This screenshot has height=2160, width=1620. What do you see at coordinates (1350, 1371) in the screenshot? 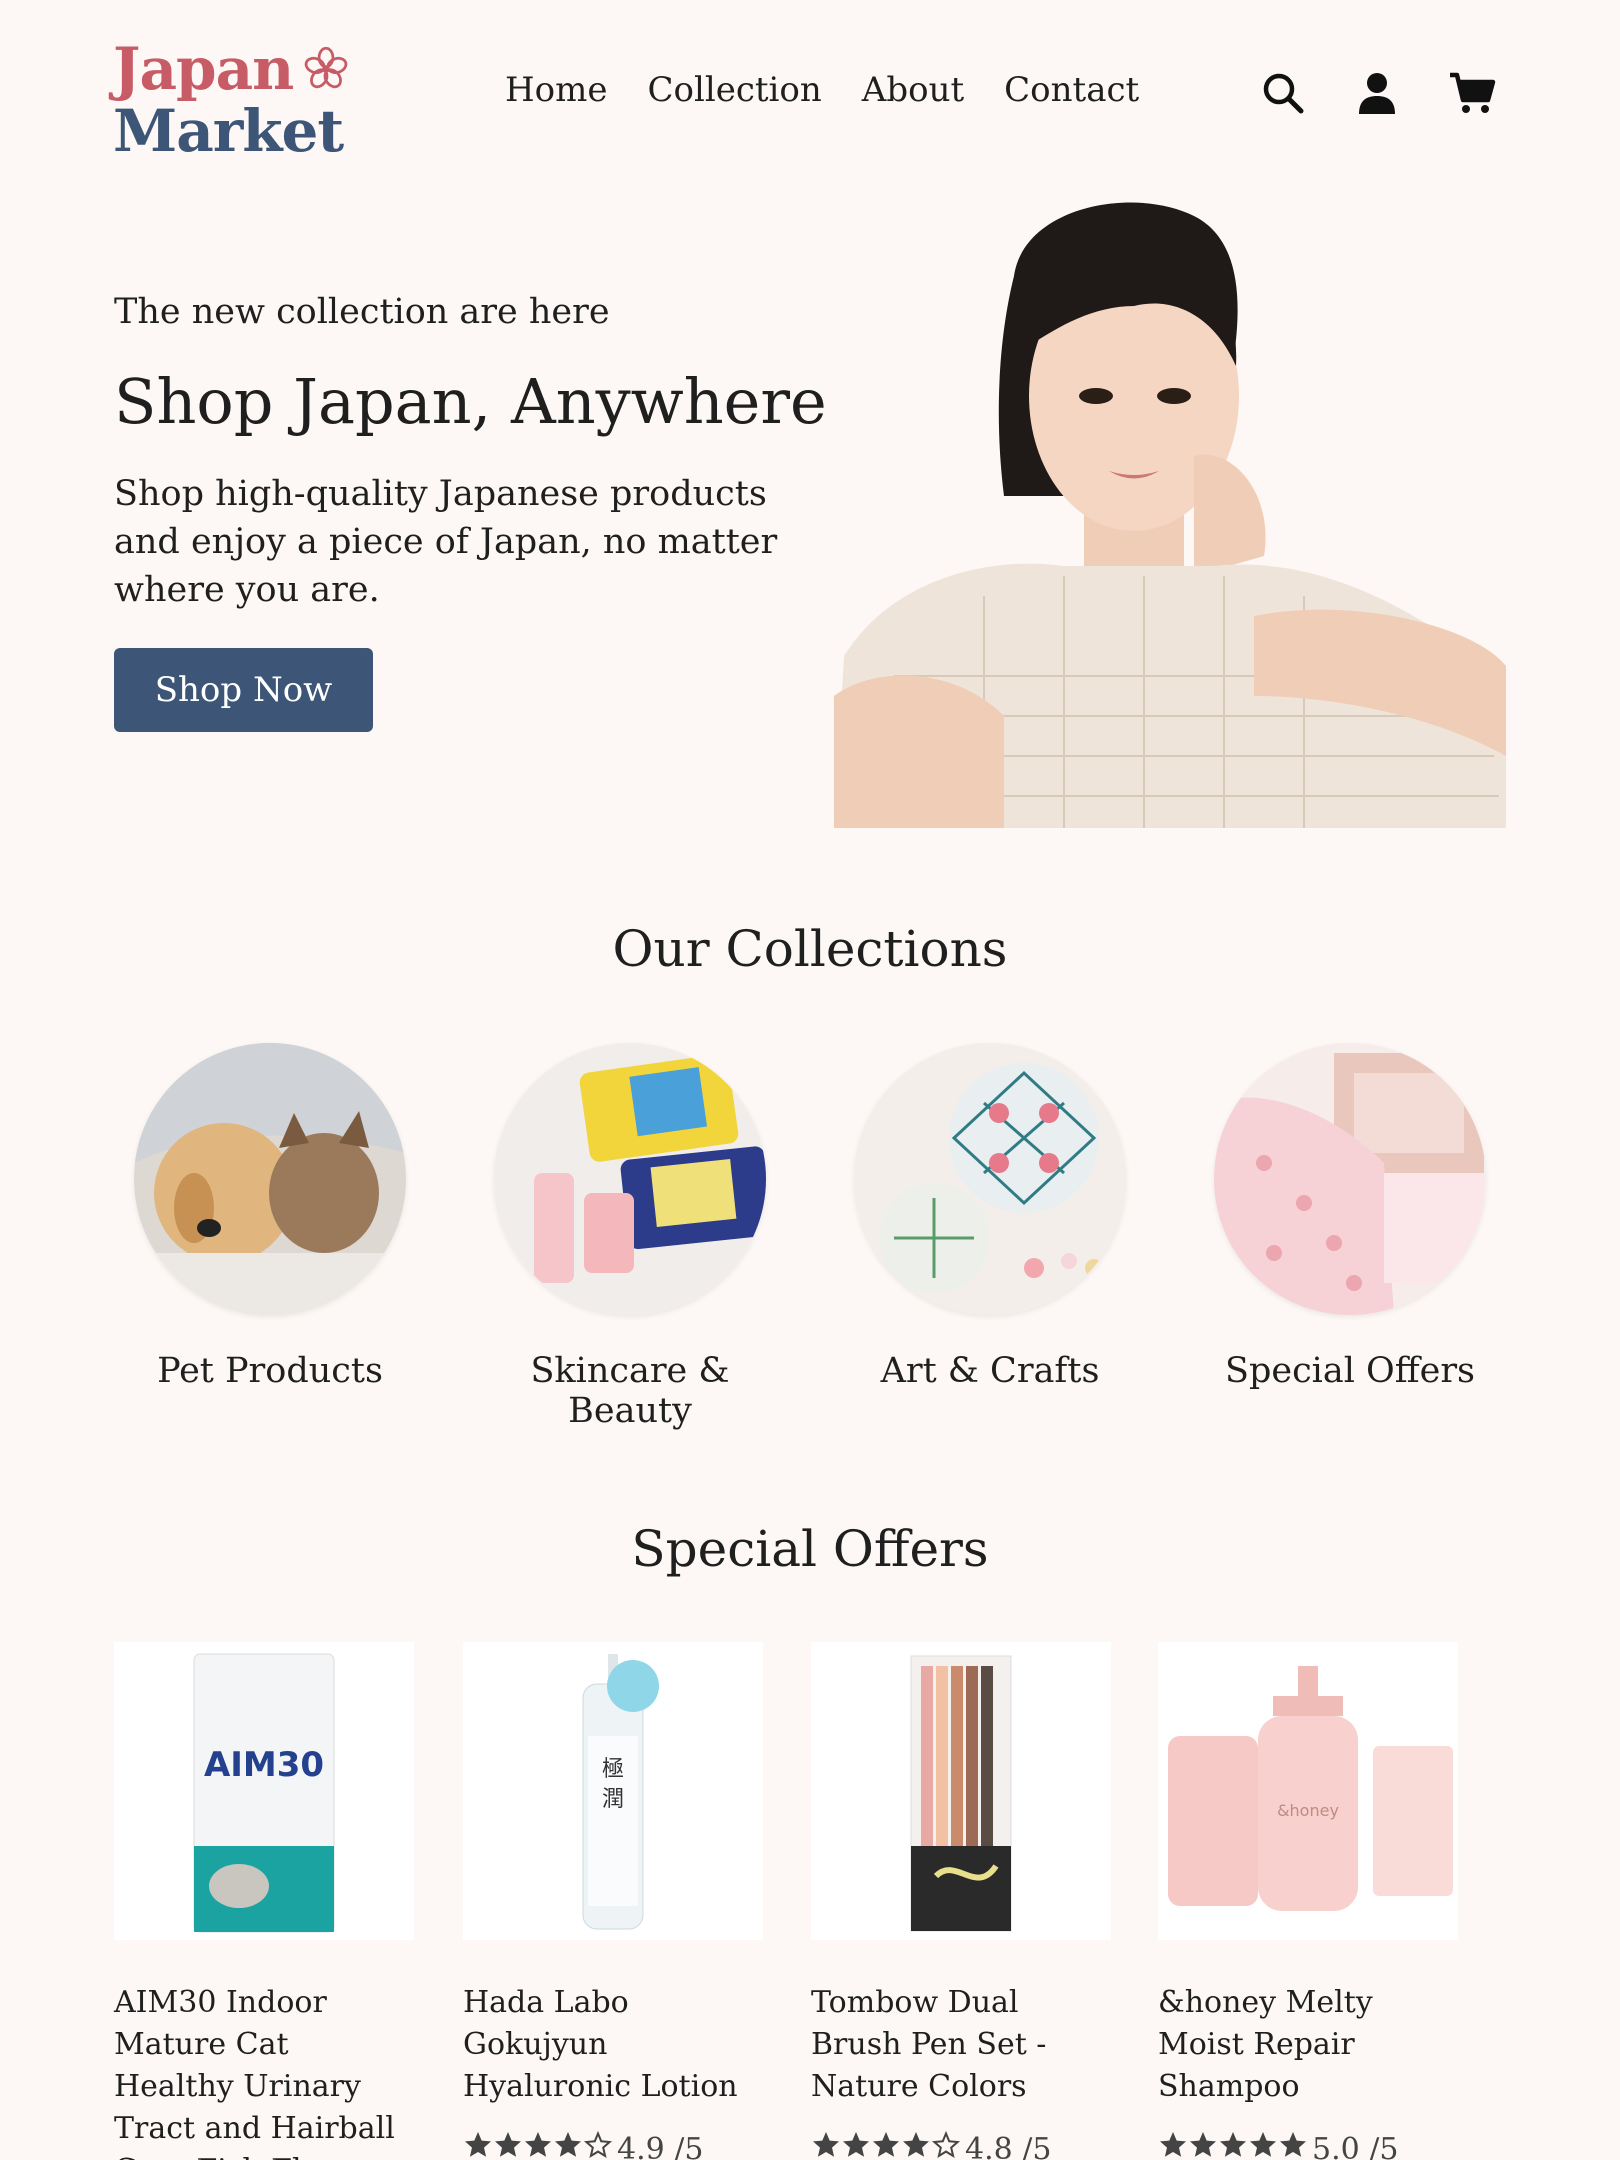
I see `collection-label: Special Offers` at bounding box center [1350, 1371].